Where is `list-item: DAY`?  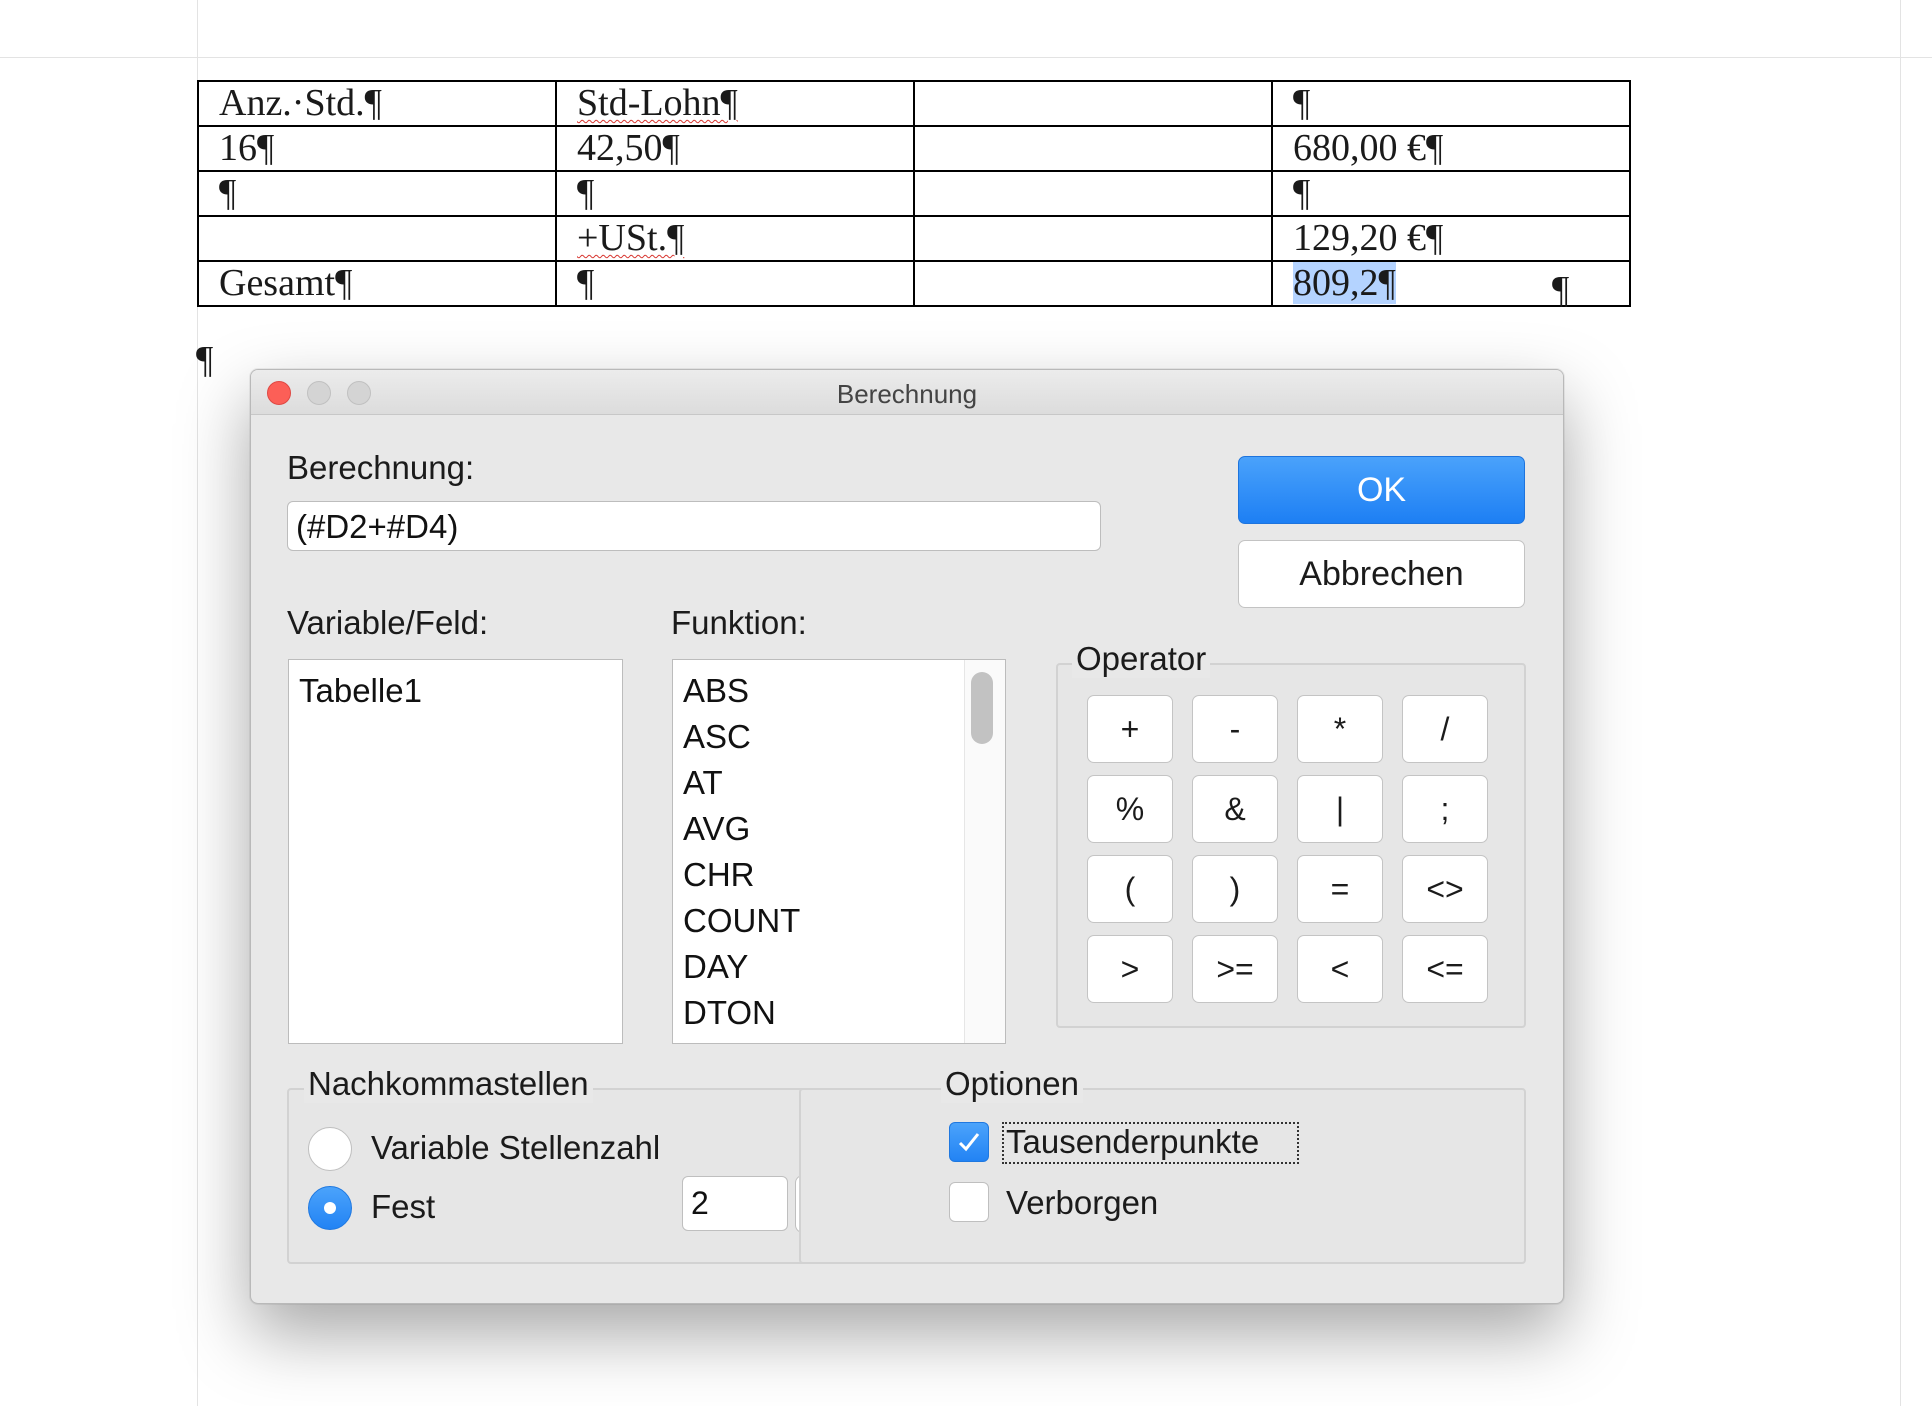
list-item: DAY is located at coordinates (839, 967).